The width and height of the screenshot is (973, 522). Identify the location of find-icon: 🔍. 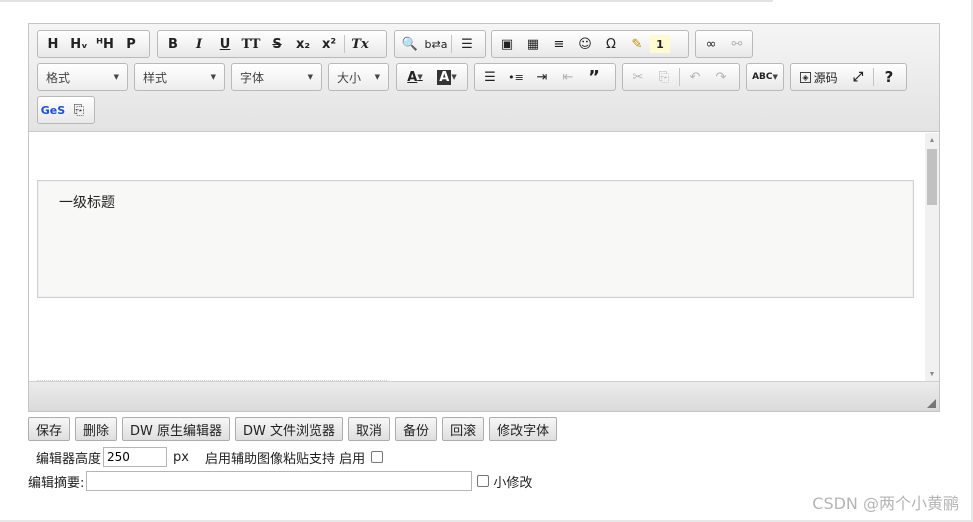
(410, 44).